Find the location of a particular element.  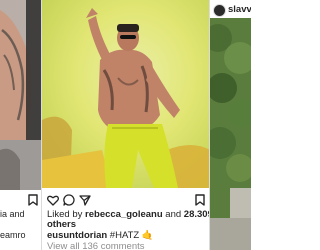

share-icon is located at coordinates (85, 200).